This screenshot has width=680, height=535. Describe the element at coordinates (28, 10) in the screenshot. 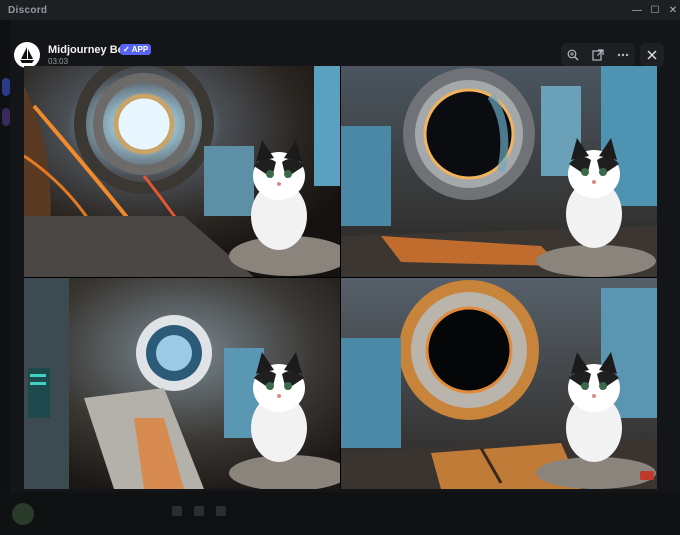

I see `app-title: Discord` at that location.